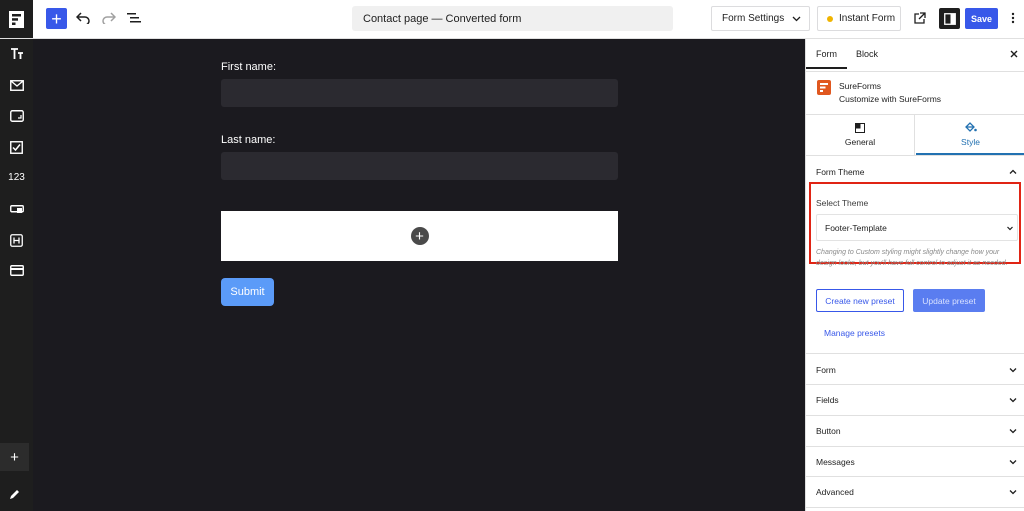  I want to click on instant-form-button: Instant Form, so click(859, 18).